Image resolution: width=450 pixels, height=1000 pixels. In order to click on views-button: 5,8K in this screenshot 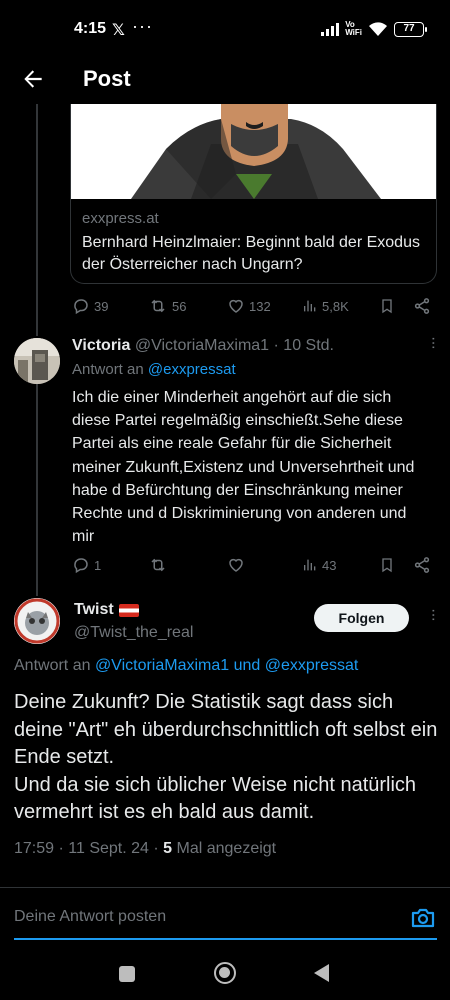, I will do `click(325, 306)`.